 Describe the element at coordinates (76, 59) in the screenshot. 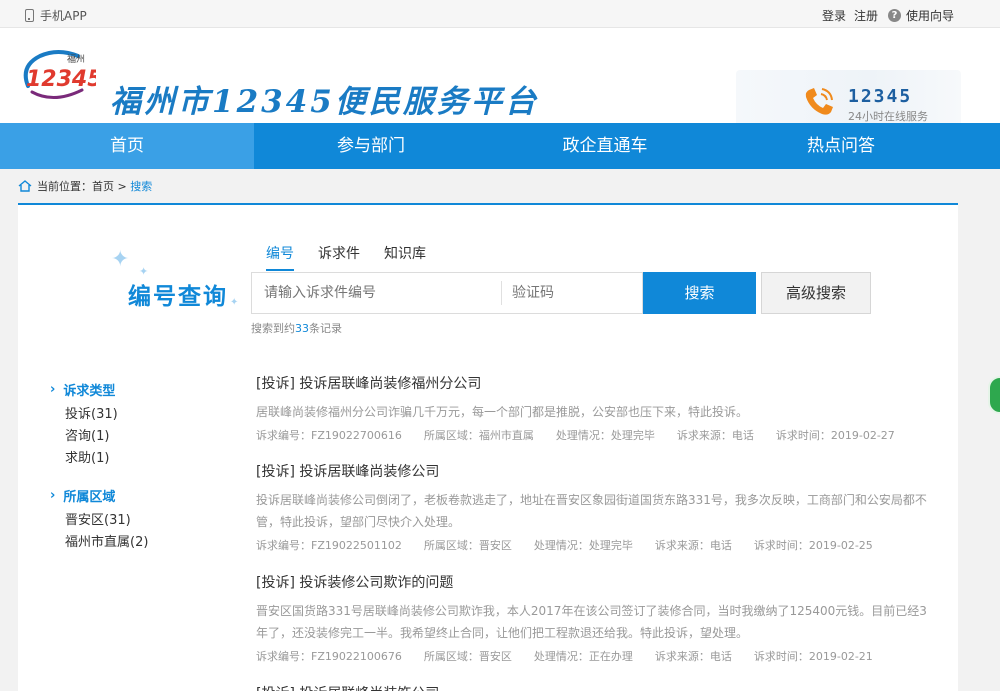

I see `logo-sub: 福州` at that location.